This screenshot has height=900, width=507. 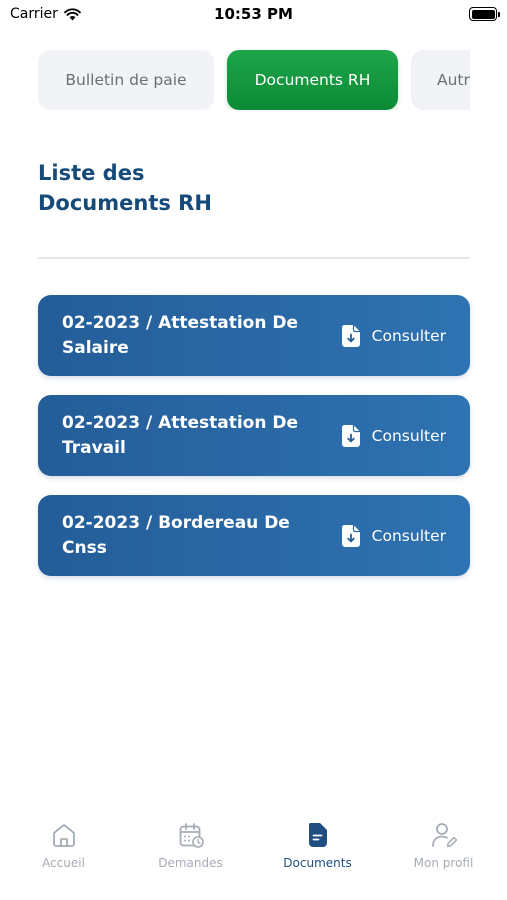 I want to click on nav-label: Accueil, so click(x=63, y=863).